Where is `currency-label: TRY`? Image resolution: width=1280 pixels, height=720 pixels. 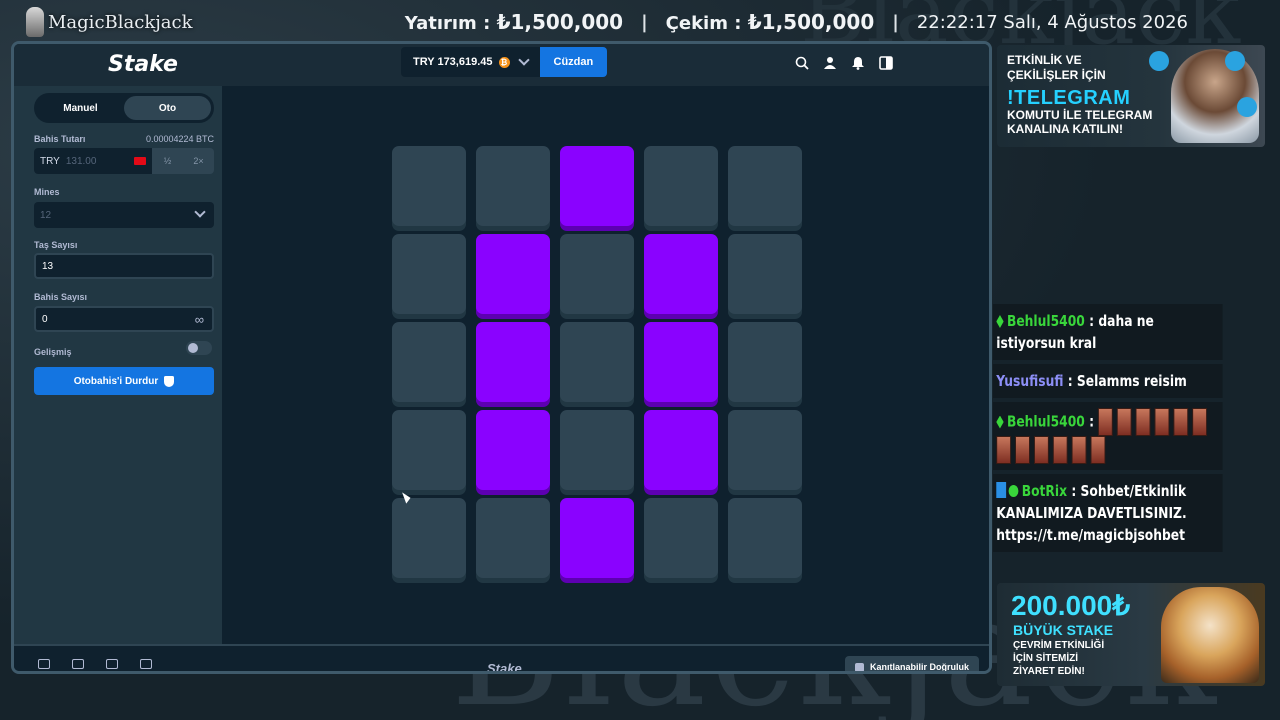
currency-label: TRY is located at coordinates (50, 161).